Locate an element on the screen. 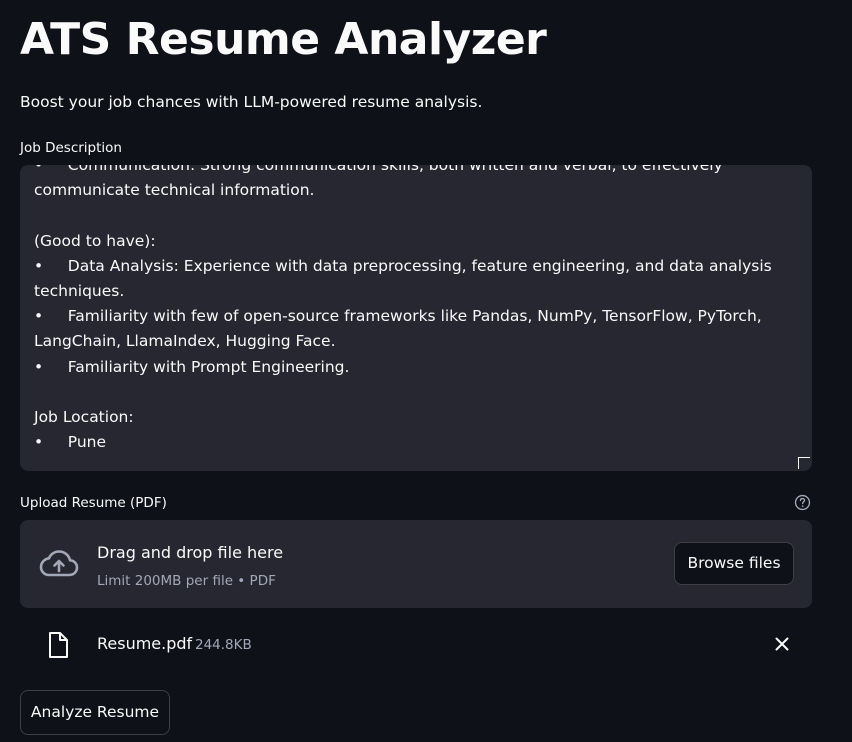 Image resolution: width=852 pixels, height=742 pixels. question-circle-icon is located at coordinates (802, 502).